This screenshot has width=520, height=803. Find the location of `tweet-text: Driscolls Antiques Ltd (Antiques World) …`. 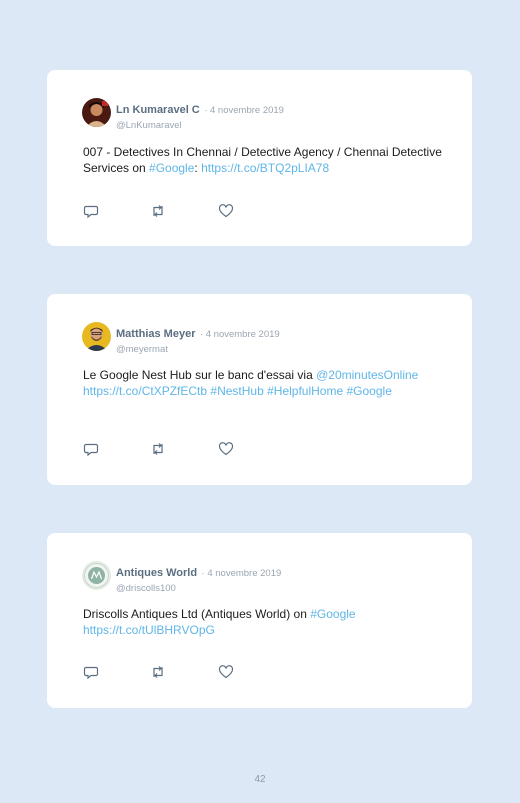

tweet-text: Driscolls Antiques Ltd (Antiques World) … is located at coordinates (263, 622).